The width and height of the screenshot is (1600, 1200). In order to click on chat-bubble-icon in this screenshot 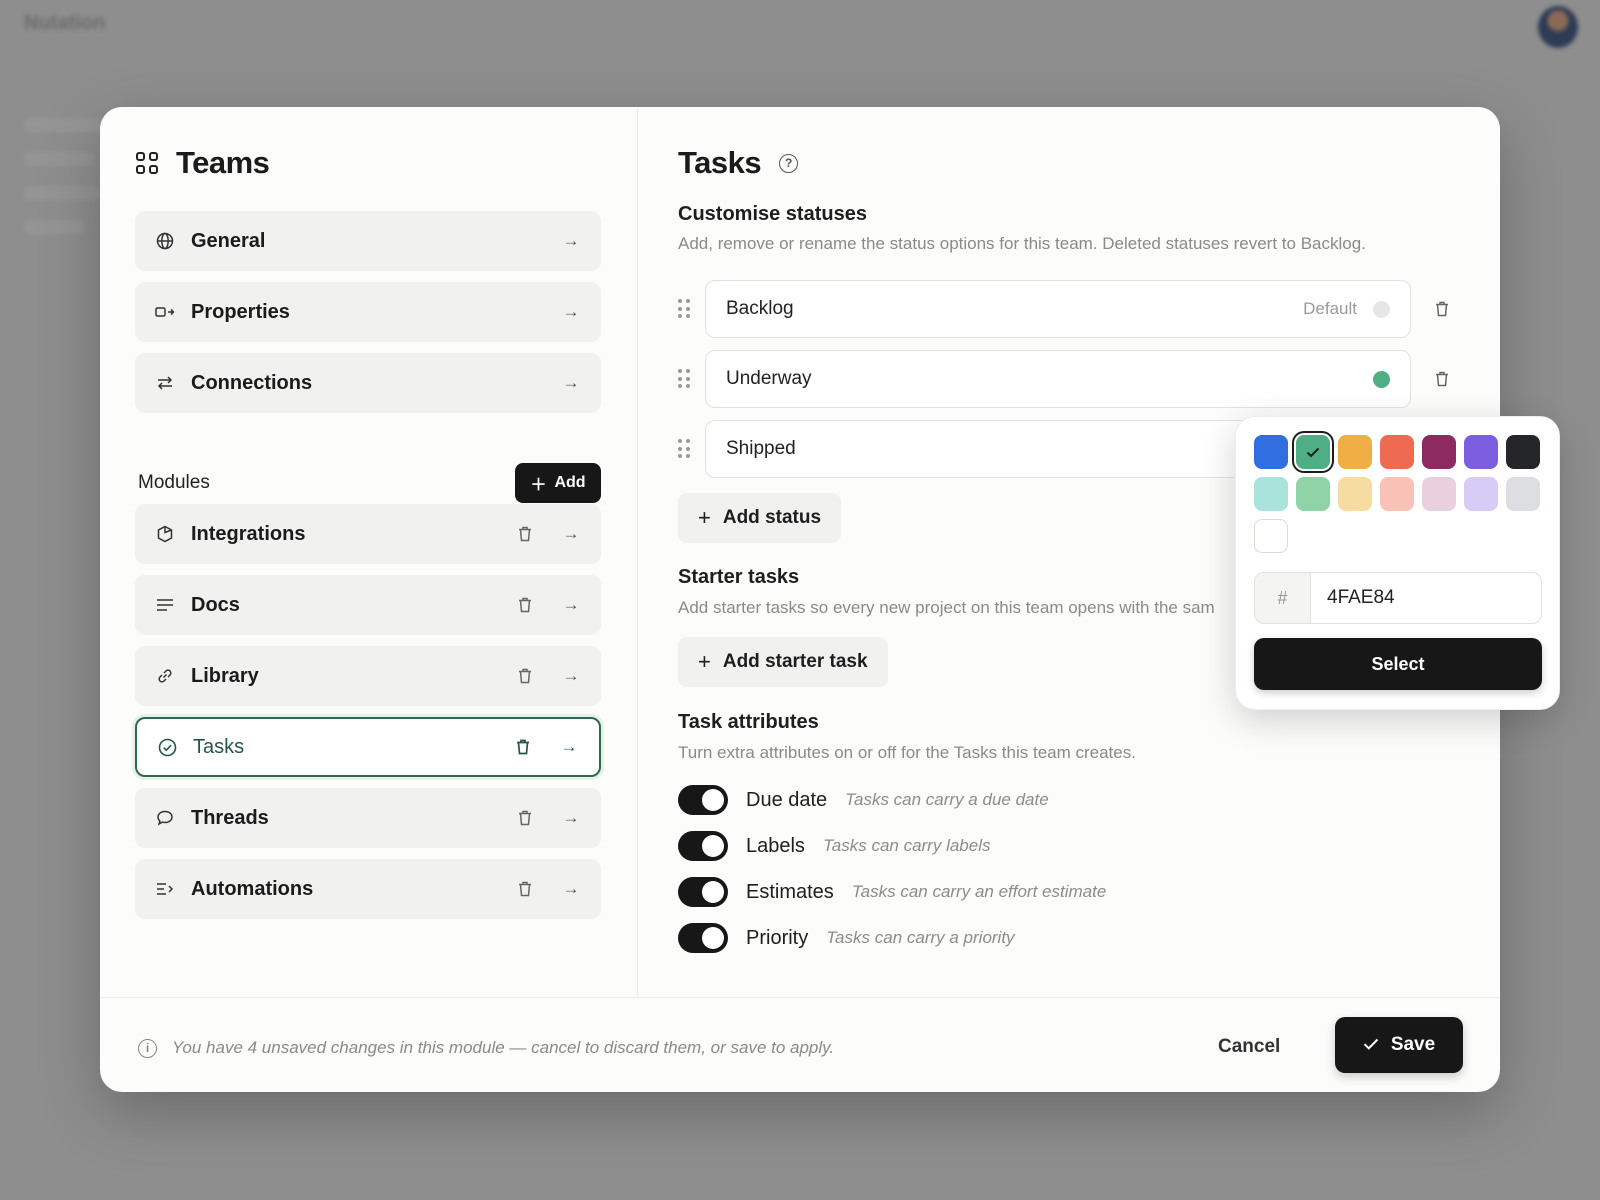, I will do `click(165, 818)`.